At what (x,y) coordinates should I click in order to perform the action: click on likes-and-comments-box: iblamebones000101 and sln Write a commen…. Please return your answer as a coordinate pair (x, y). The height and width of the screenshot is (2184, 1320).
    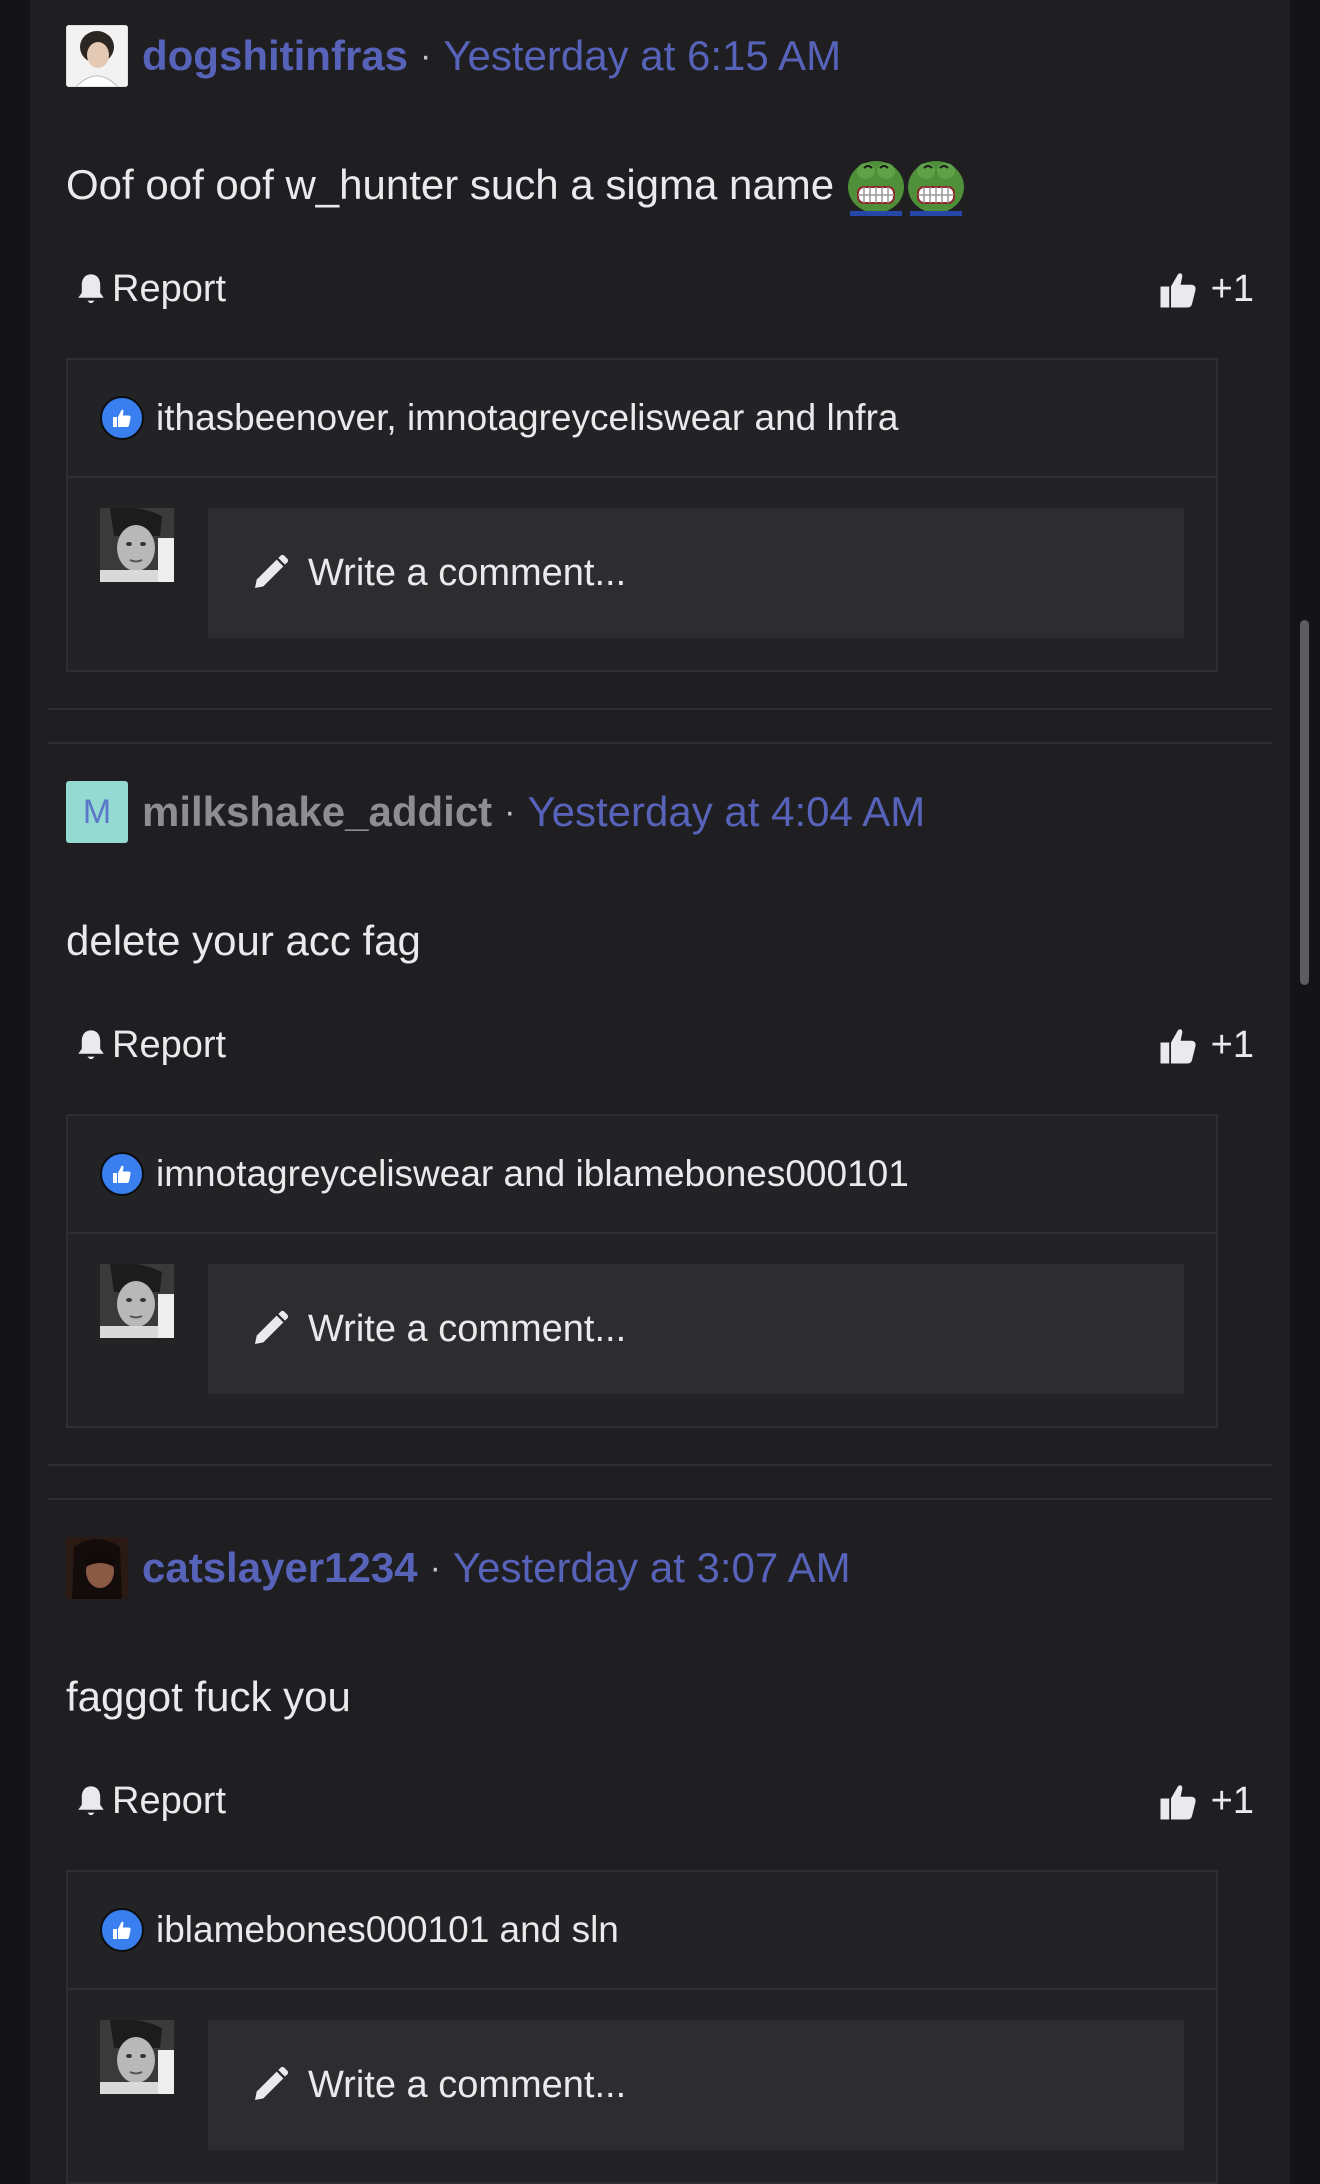
    Looking at the image, I should click on (642, 2027).